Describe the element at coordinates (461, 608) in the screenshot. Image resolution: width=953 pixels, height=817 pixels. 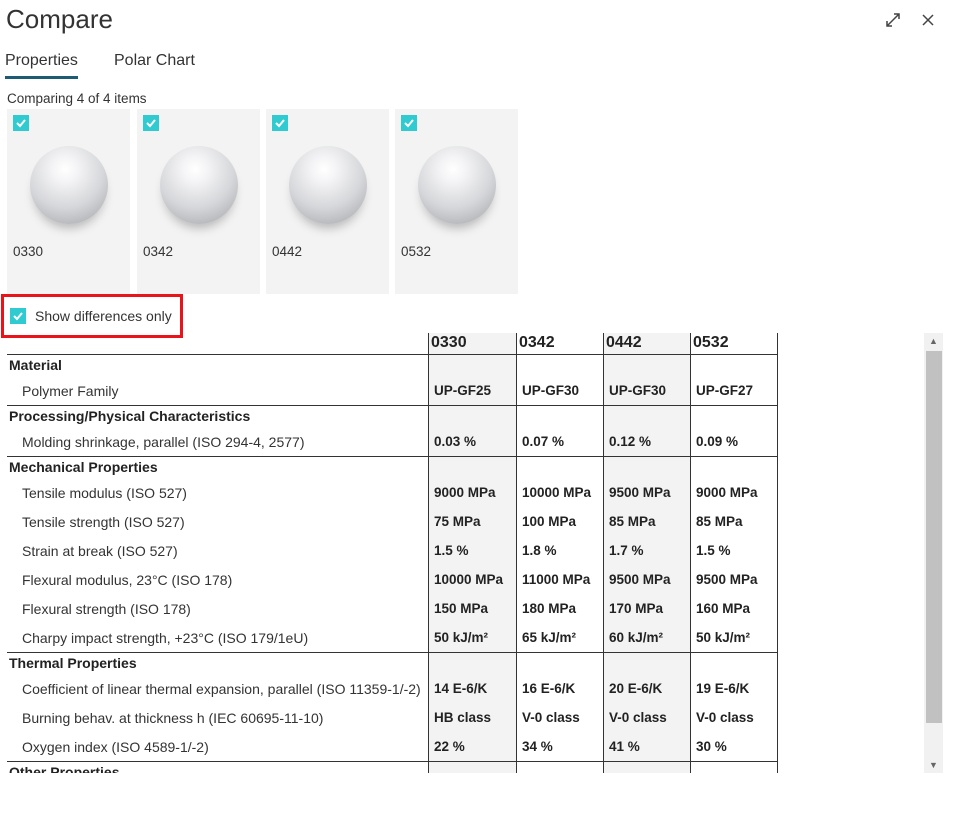
I see `property-value: 150 MPa` at that location.